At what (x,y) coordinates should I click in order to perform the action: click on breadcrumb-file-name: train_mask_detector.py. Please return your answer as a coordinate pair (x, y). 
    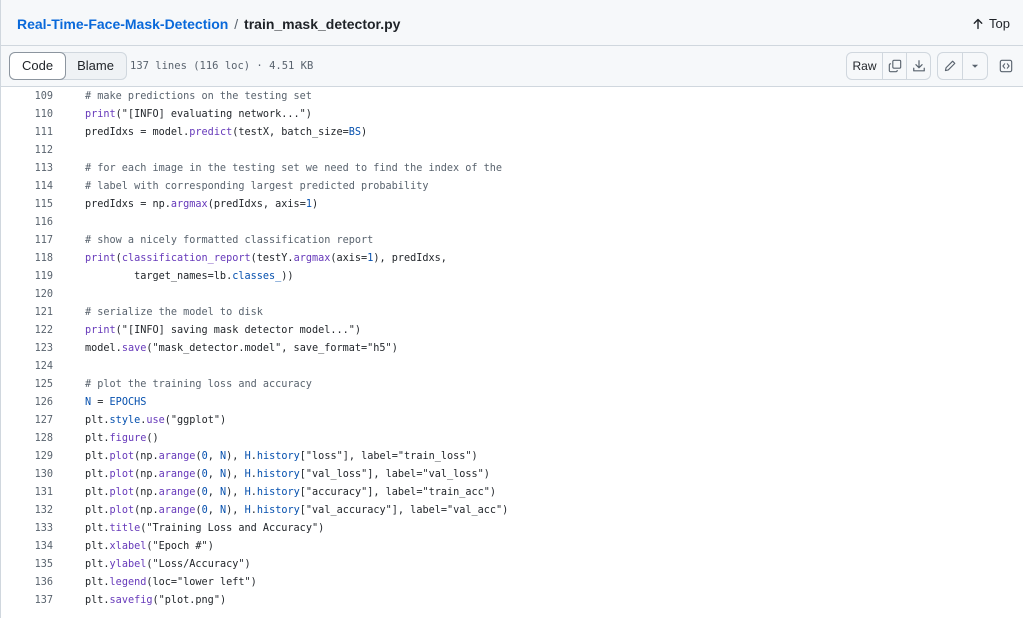
    Looking at the image, I should click on (322, 24).